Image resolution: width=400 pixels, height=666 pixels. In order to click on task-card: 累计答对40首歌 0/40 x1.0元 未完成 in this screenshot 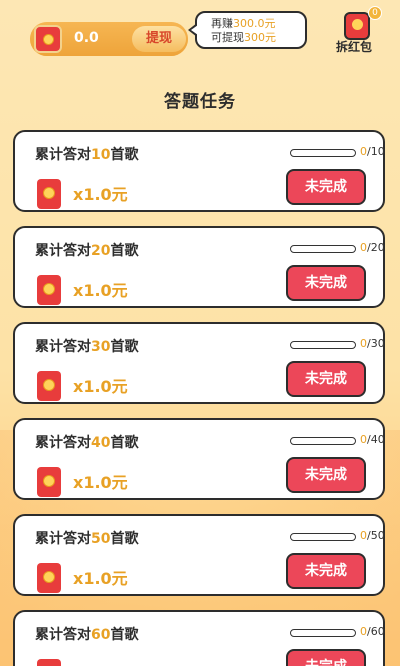, I will do `click(199, 459)`.